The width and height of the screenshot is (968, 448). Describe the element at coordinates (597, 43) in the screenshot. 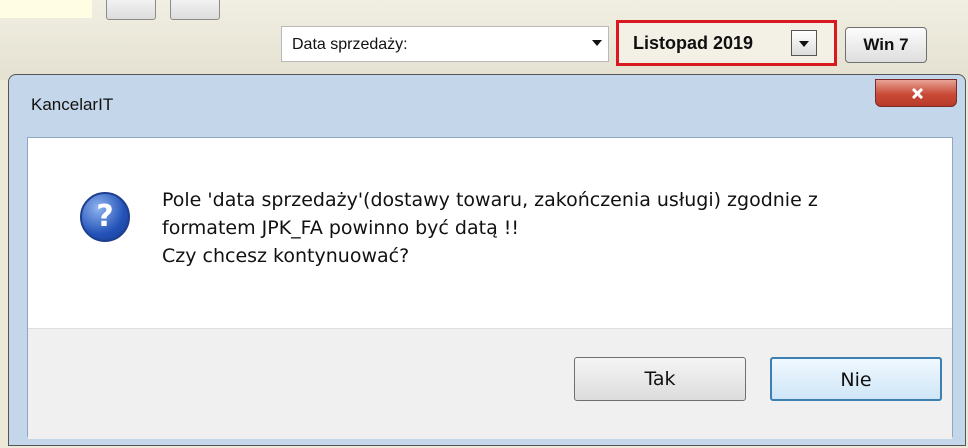

I see `chevron-down-icon` at that location.